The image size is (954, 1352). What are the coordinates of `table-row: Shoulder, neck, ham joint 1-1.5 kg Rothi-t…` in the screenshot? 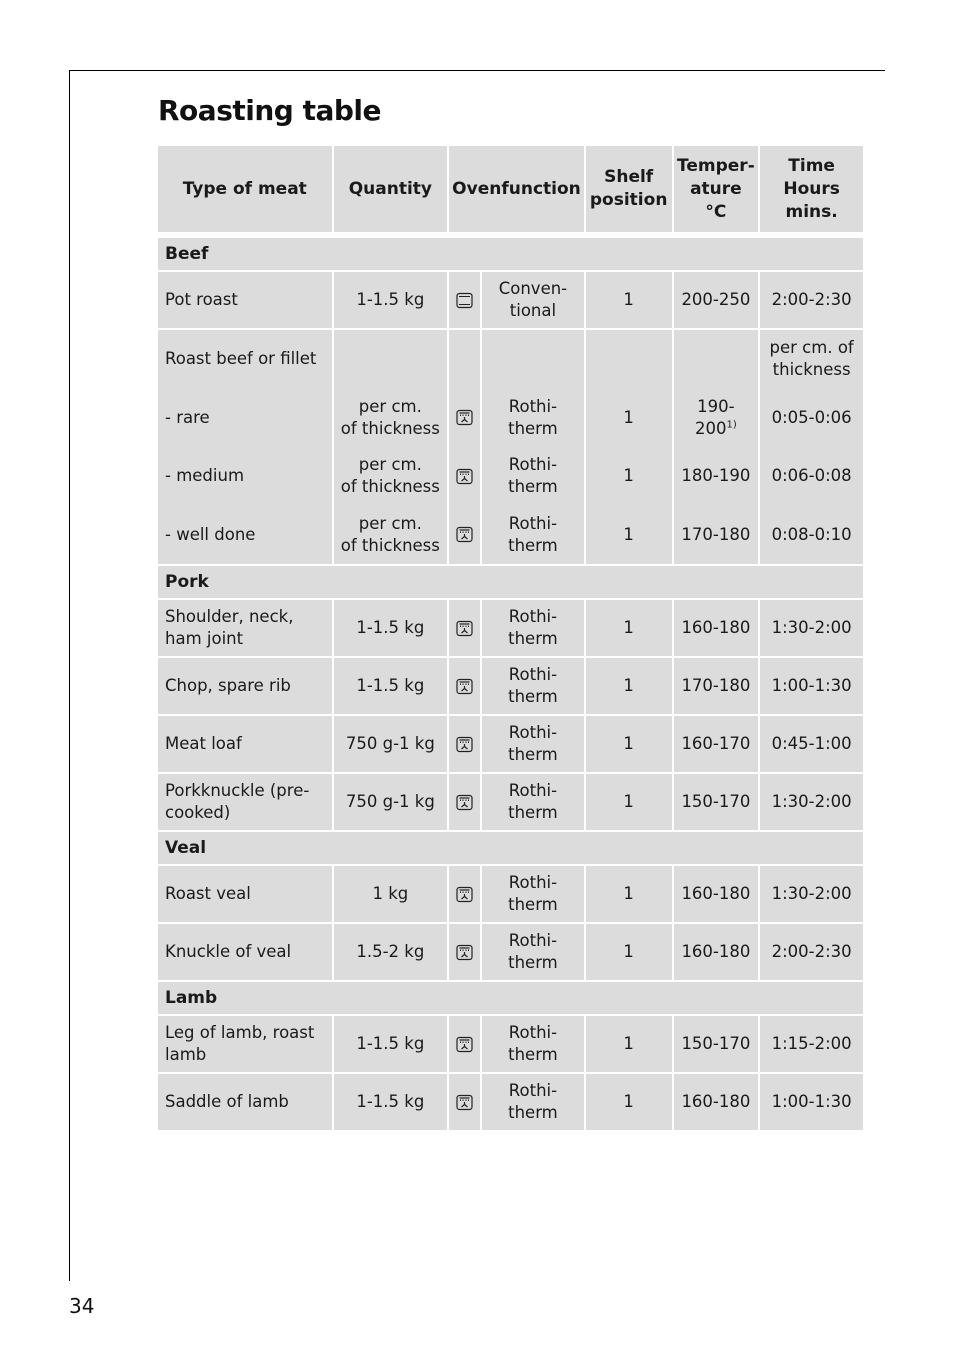 It's located at (510, 628).